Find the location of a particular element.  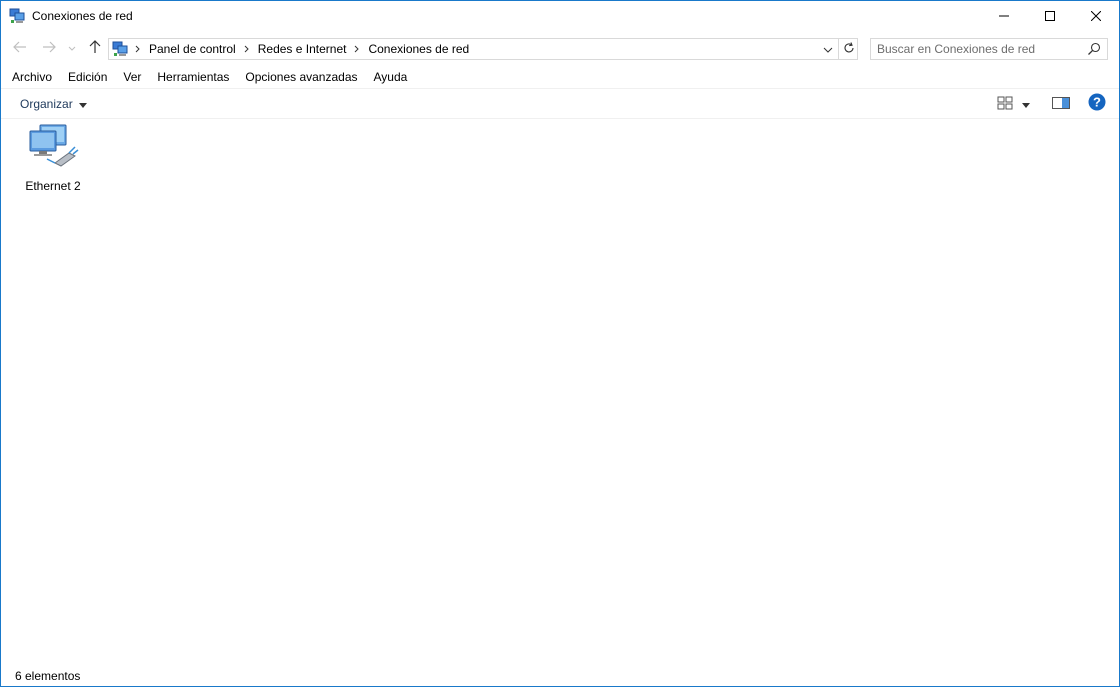

title-bar: Conexiones de red is located at coordinates (560, 16).